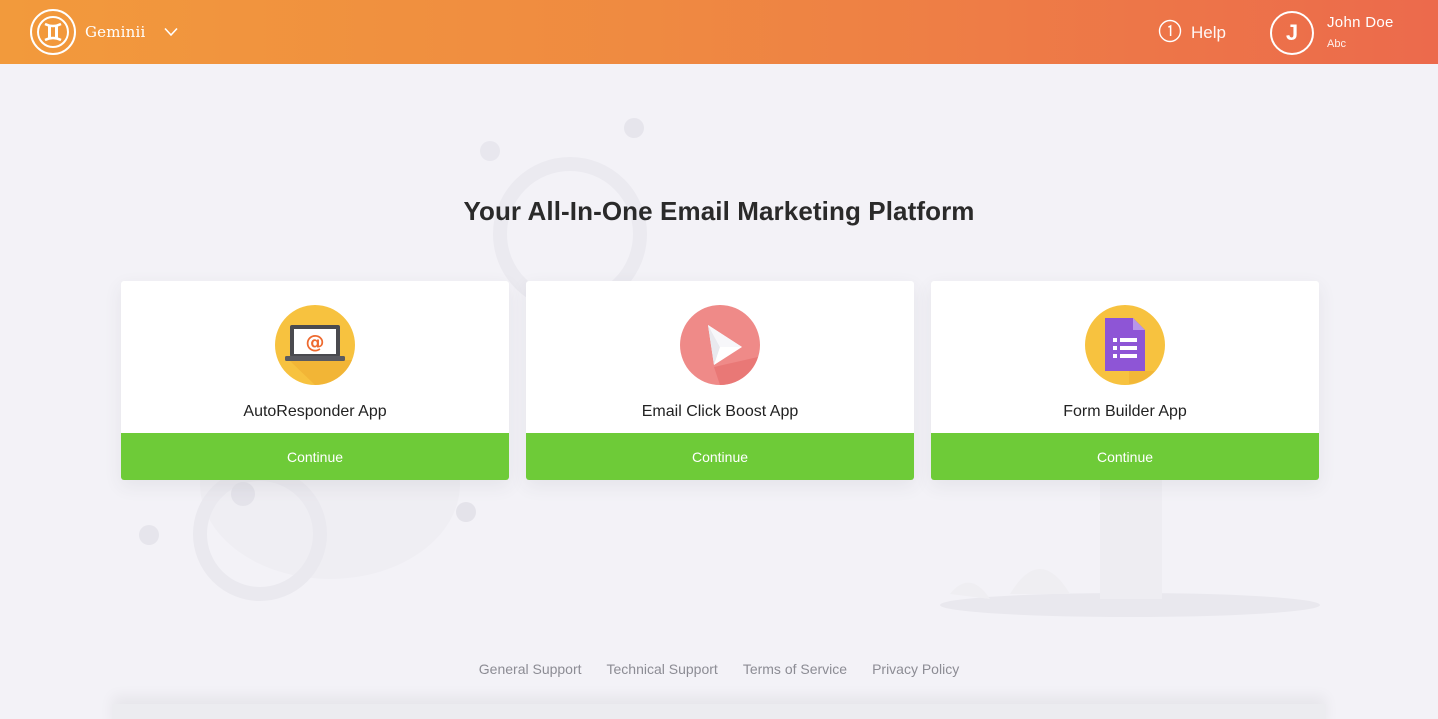  What do you see at coordinates (720, 345) in the screenshot?
I see `paper-plane-icon` at bounding box center [720, 345].